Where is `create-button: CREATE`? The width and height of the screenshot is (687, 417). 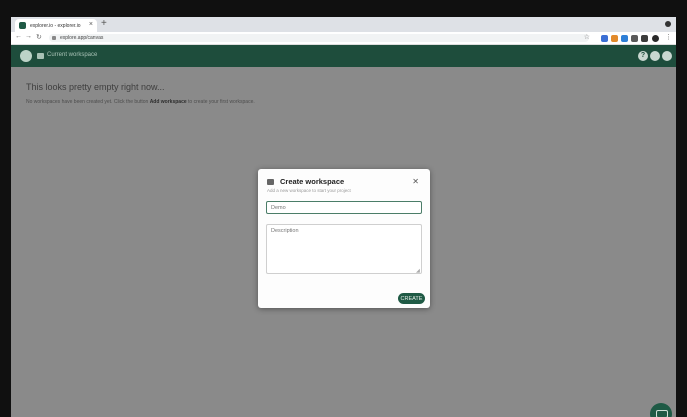
create-button: CREATE is located at coordinates (411, 298).